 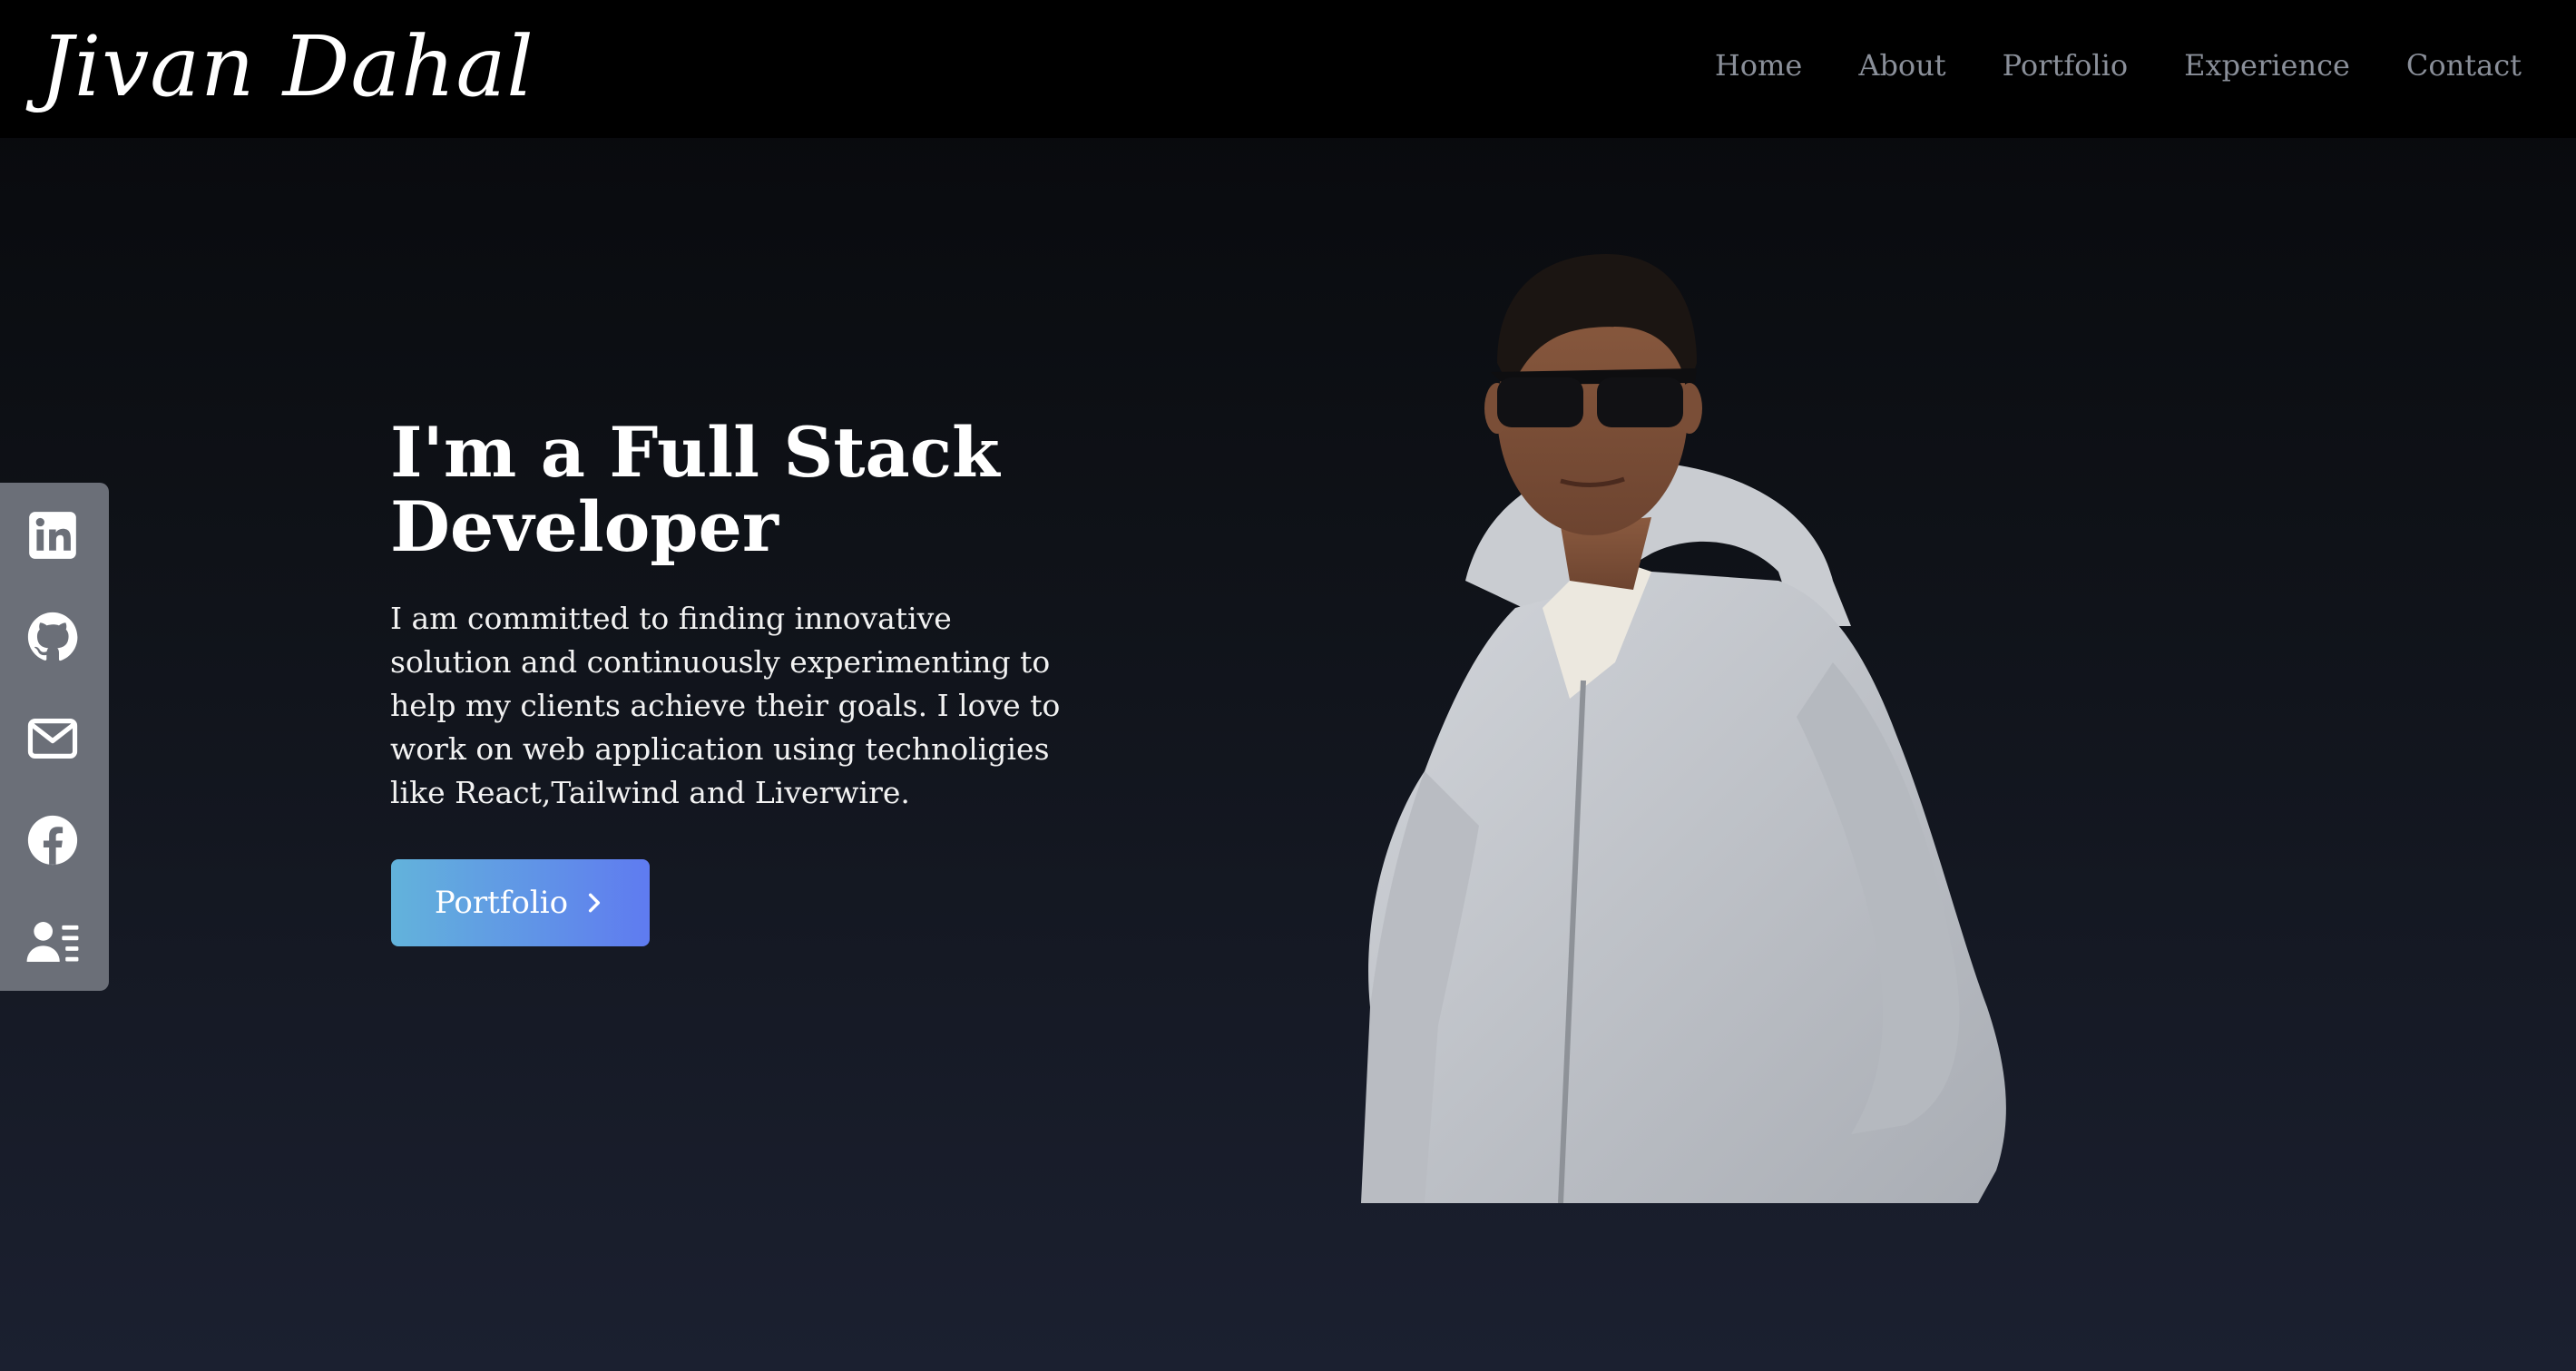 I want to click on mail-link, so click(x=52, y=738).